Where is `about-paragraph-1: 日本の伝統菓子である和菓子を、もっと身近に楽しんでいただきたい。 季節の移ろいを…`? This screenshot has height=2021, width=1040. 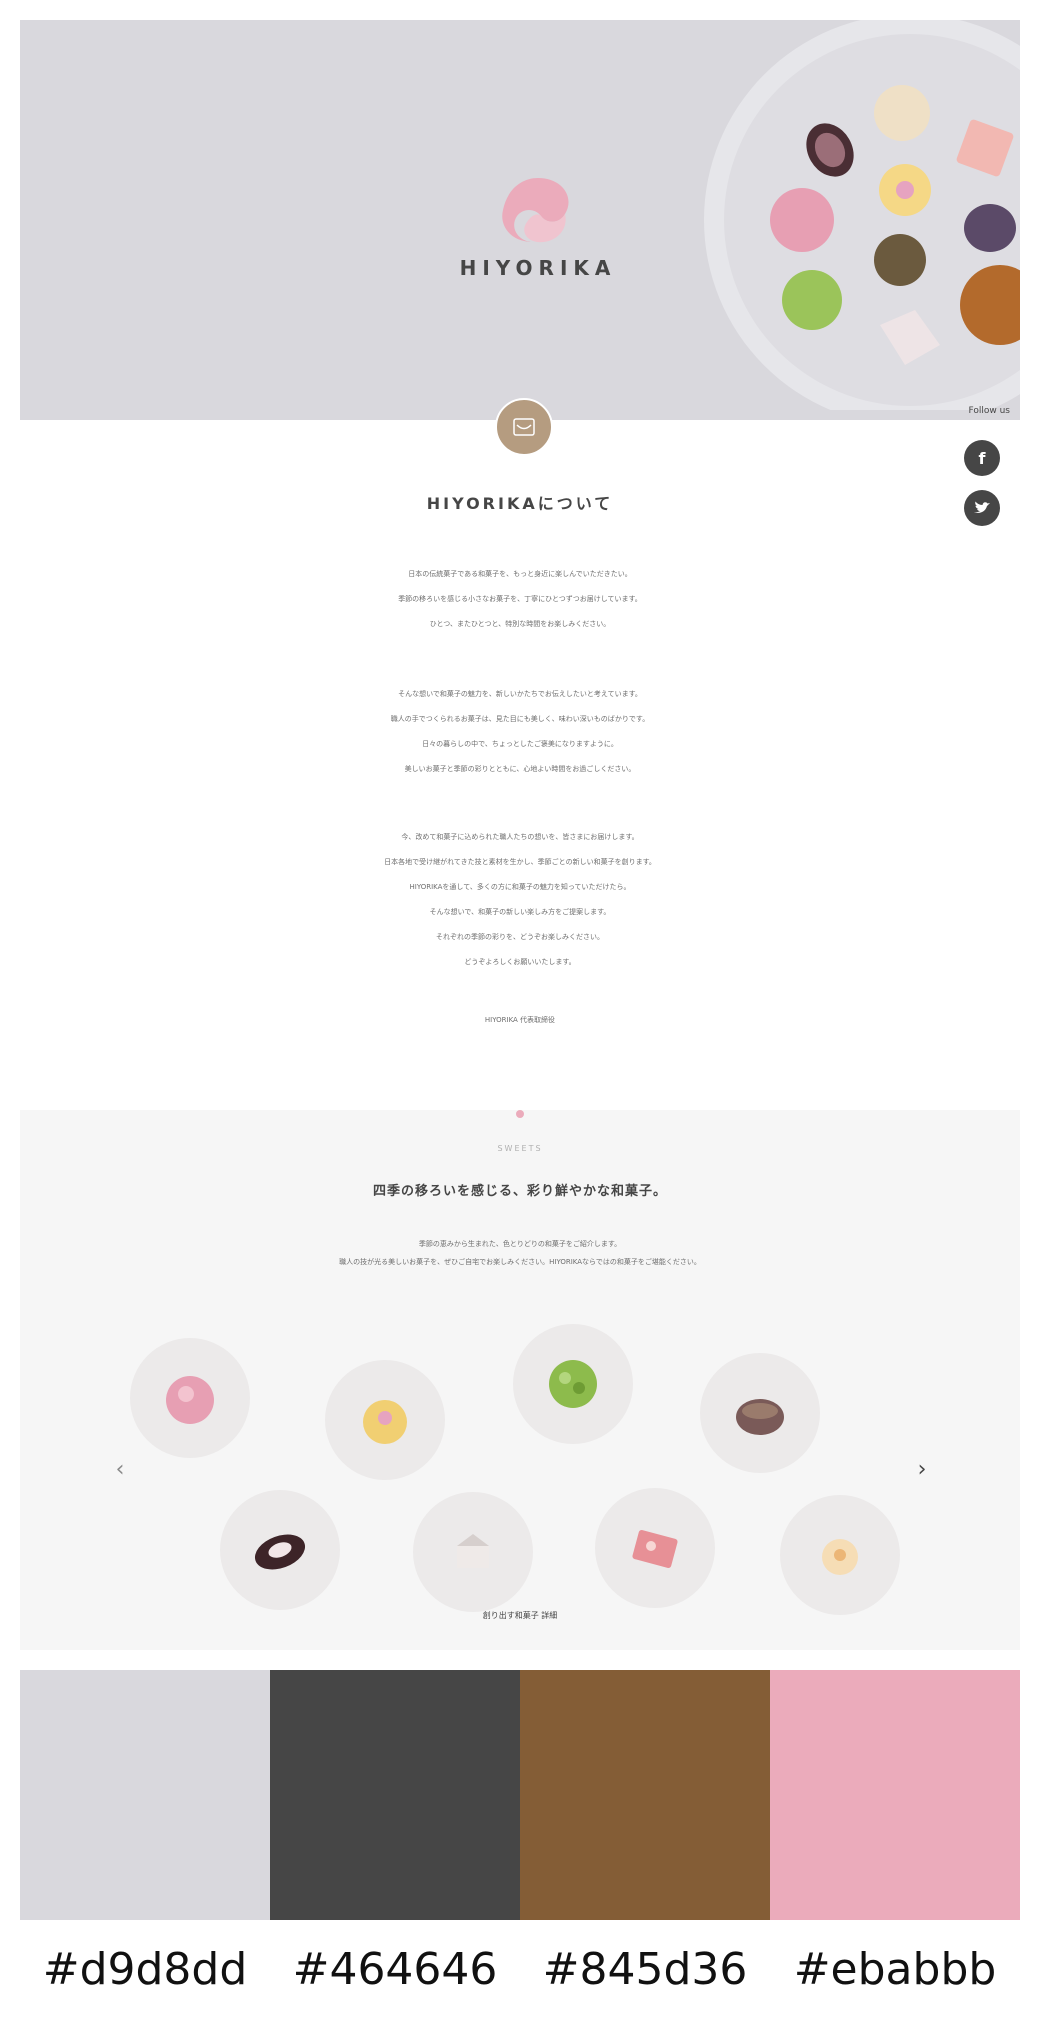 about-paragraph-1: 日本の伝統菓子である和菓子を、もっと身近に楽しんでいただきたい。 季節の移ろいを… is located at coordinates (520, 599).